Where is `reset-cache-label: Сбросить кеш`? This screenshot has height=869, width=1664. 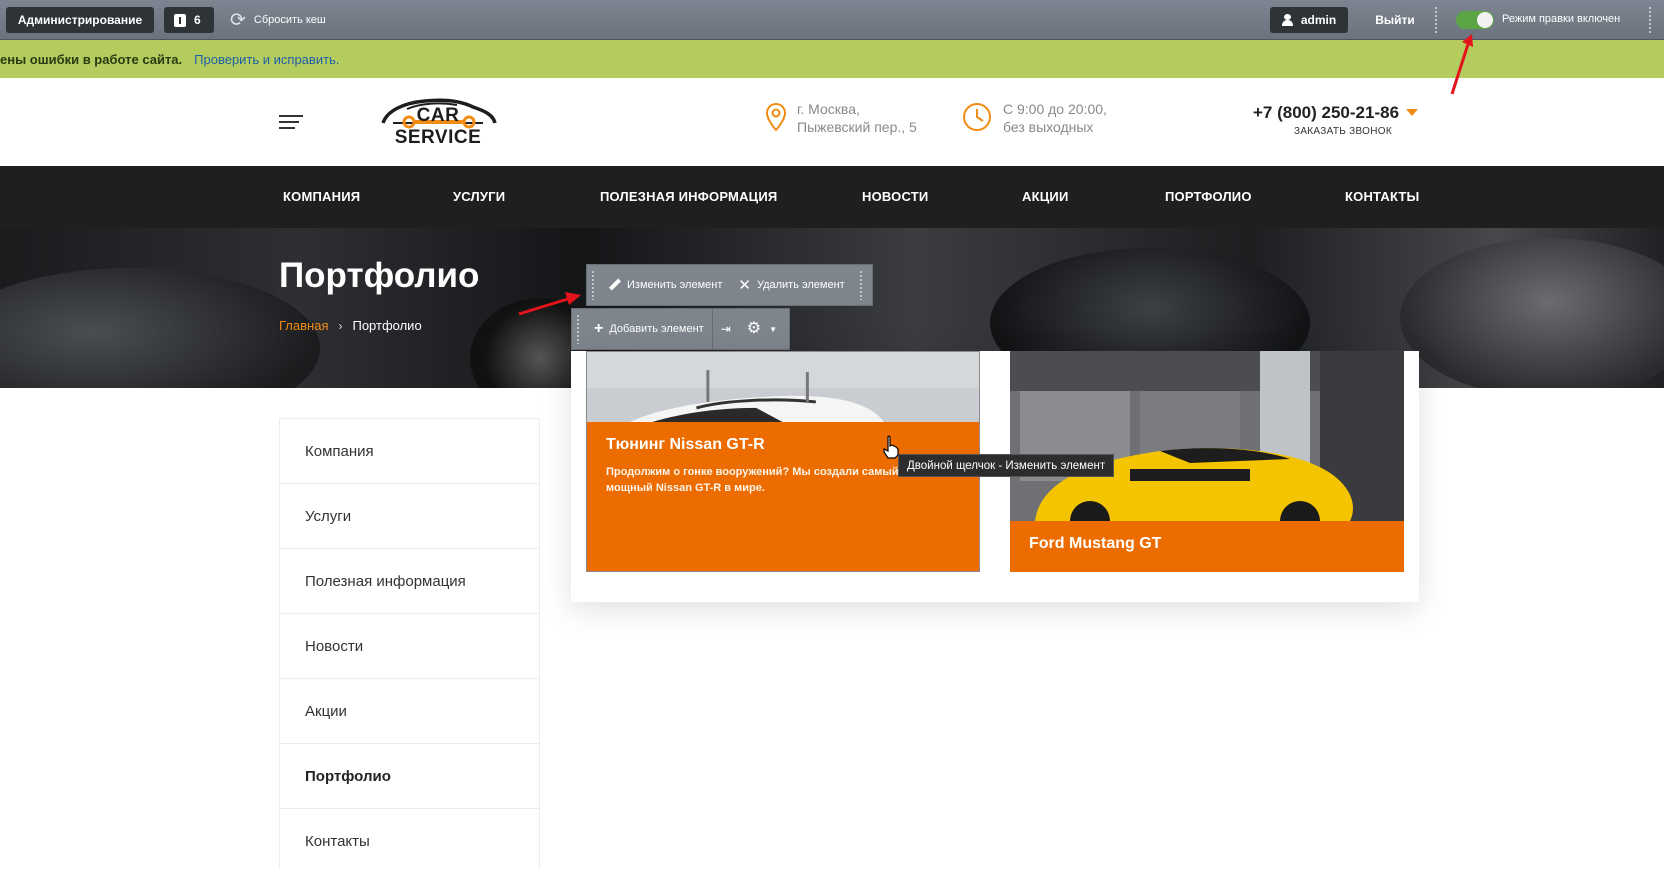
reset-cache-label: Сбросить кеш is located at coordinates (289, 20).